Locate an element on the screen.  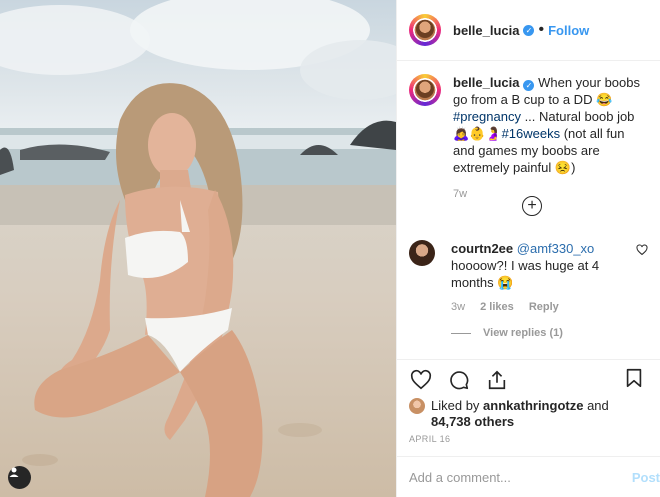
plus-circle-icon: + is located at coordinates (532, 205).